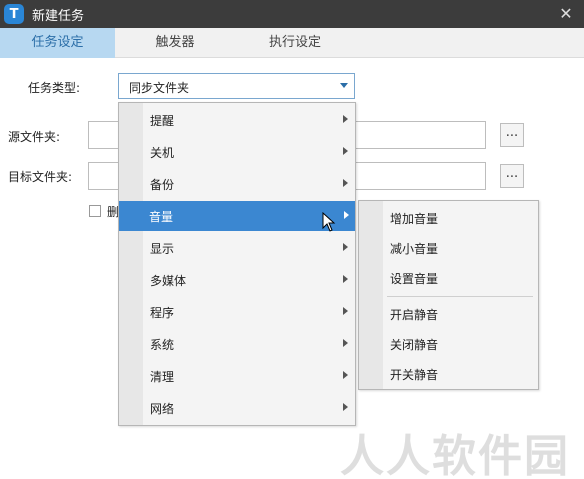  What do you see at coordinates (414, 315) in the screenshot?
I see `submenu-item-label: 开启静音` at bounding box center [414, 315].